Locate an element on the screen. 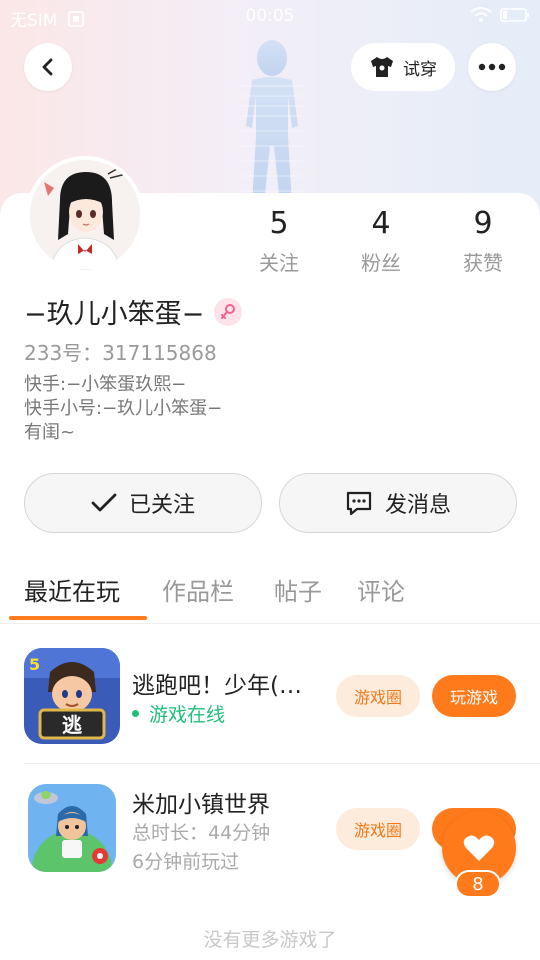 This screenshot has height=960, width=540. tab-recently-played: 最近在玩 is located at coordinates (72, 589).